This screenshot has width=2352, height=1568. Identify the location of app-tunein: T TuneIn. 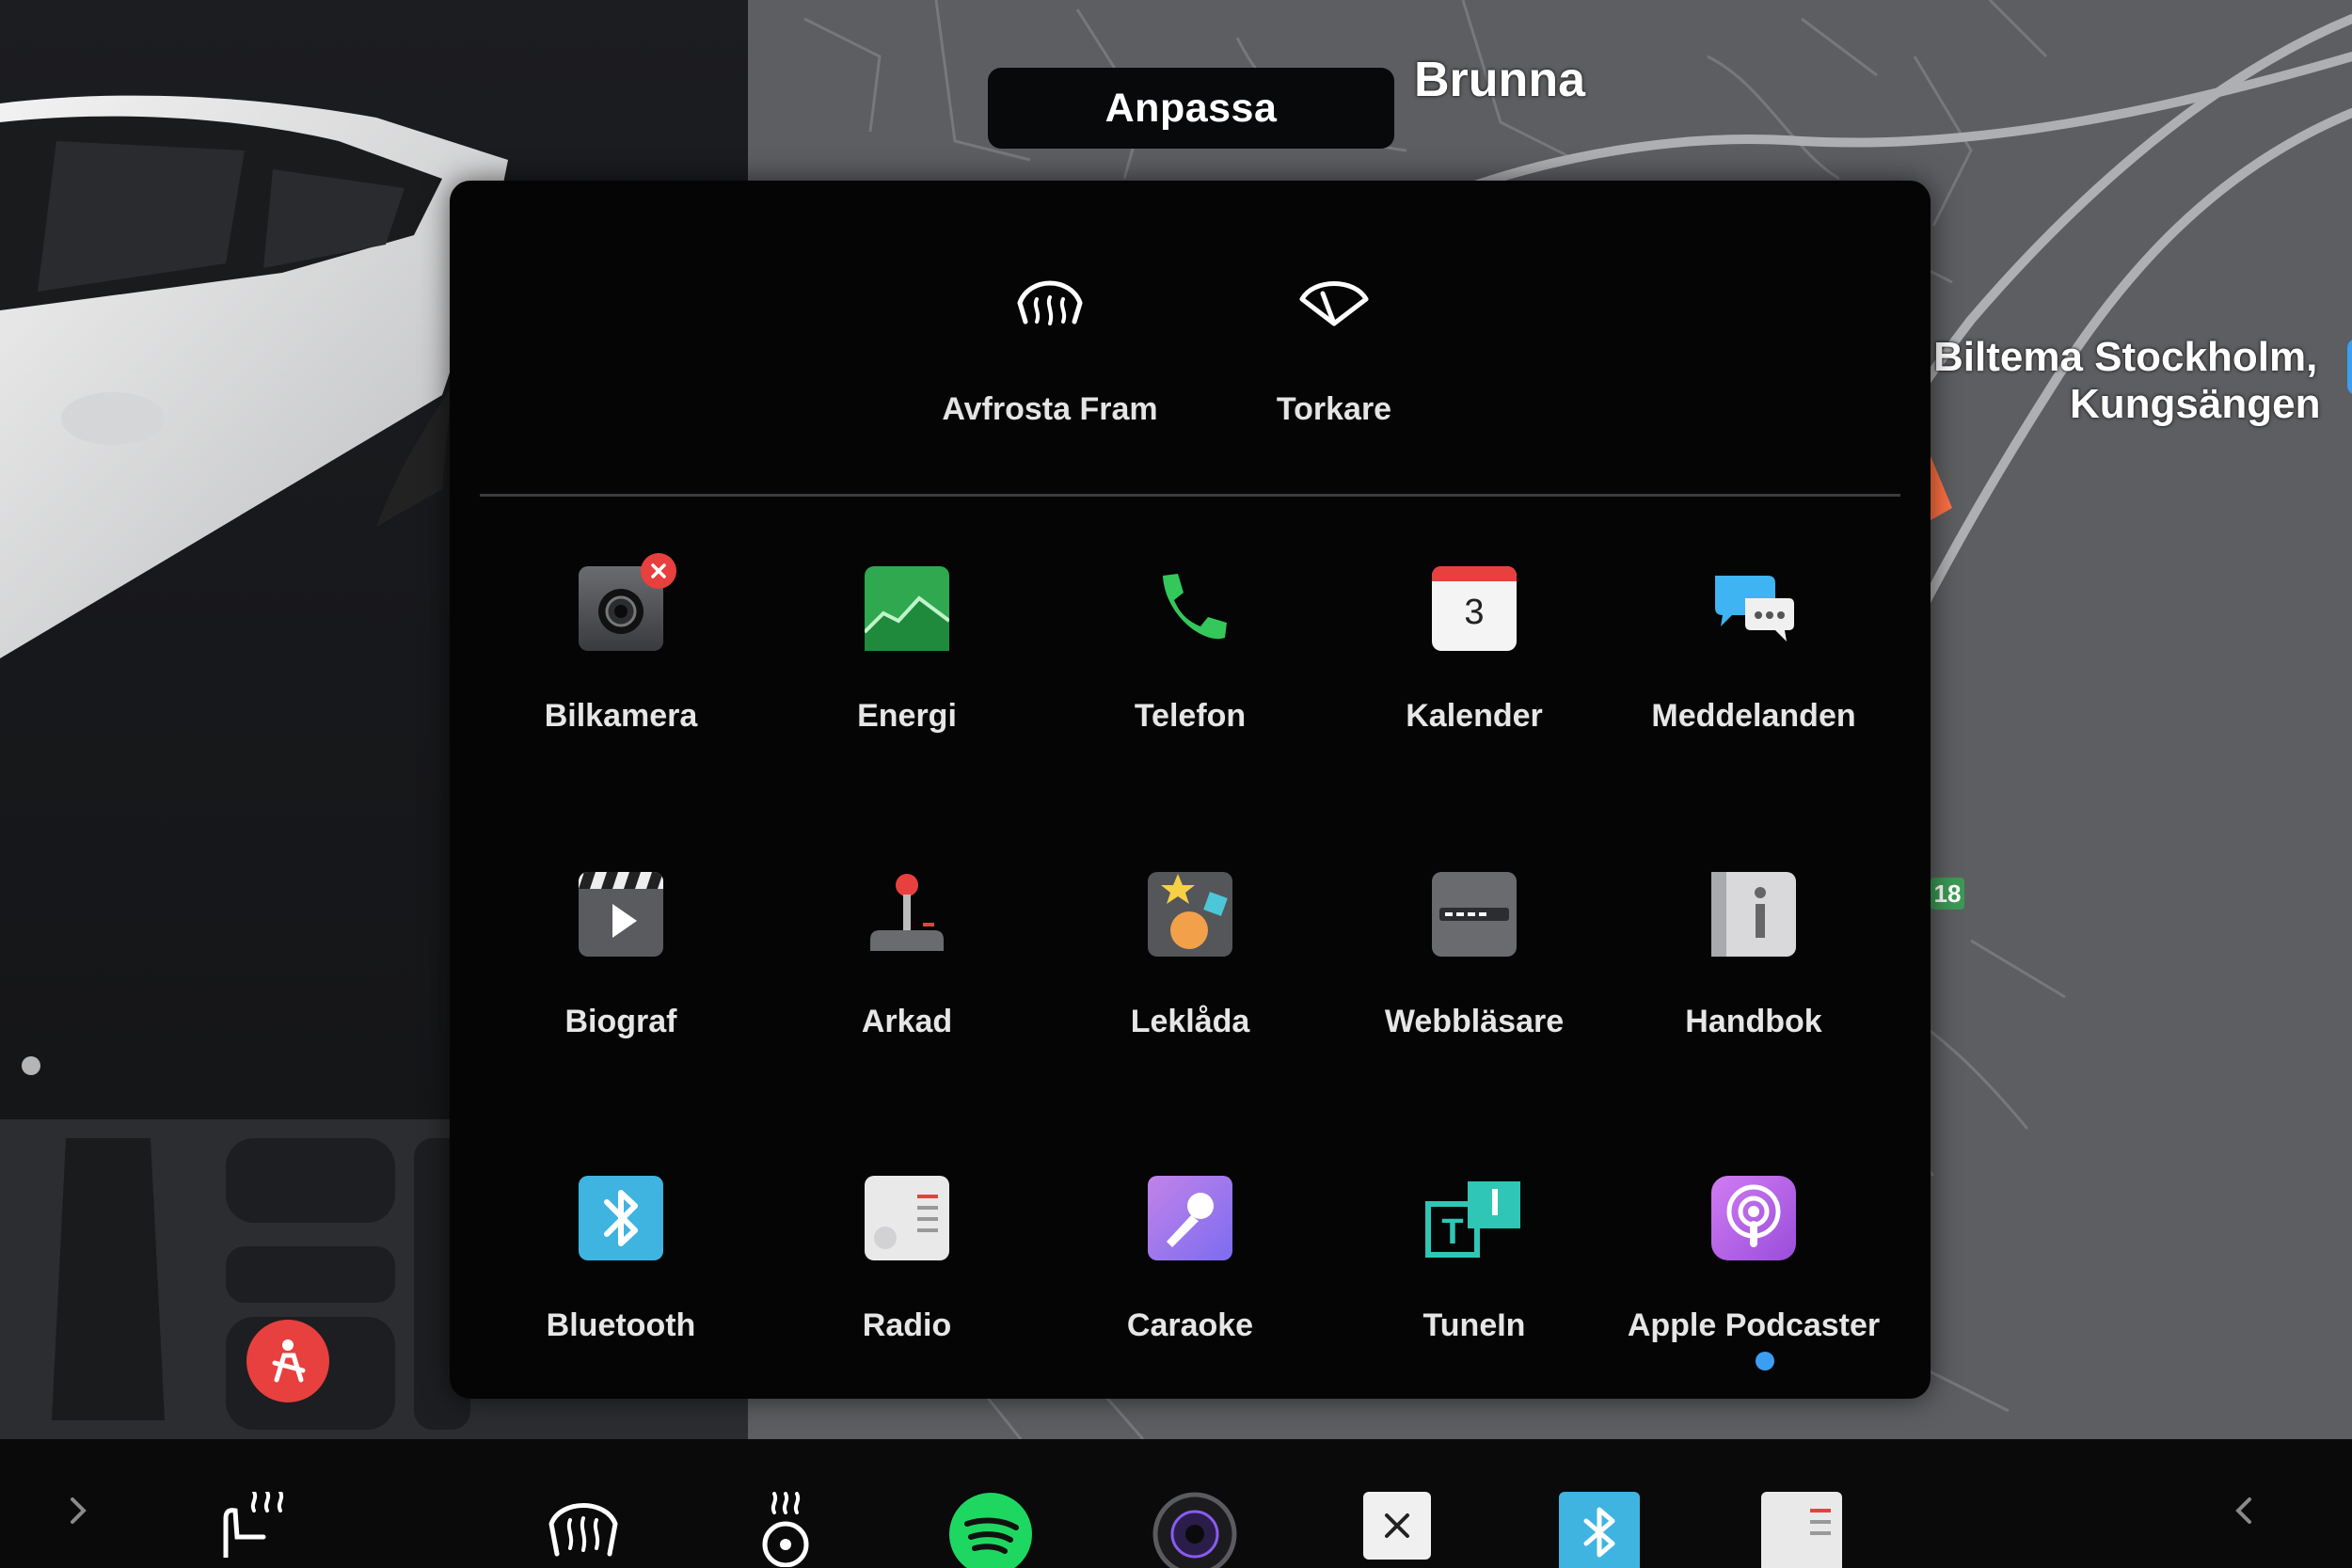
(1474, 1260).